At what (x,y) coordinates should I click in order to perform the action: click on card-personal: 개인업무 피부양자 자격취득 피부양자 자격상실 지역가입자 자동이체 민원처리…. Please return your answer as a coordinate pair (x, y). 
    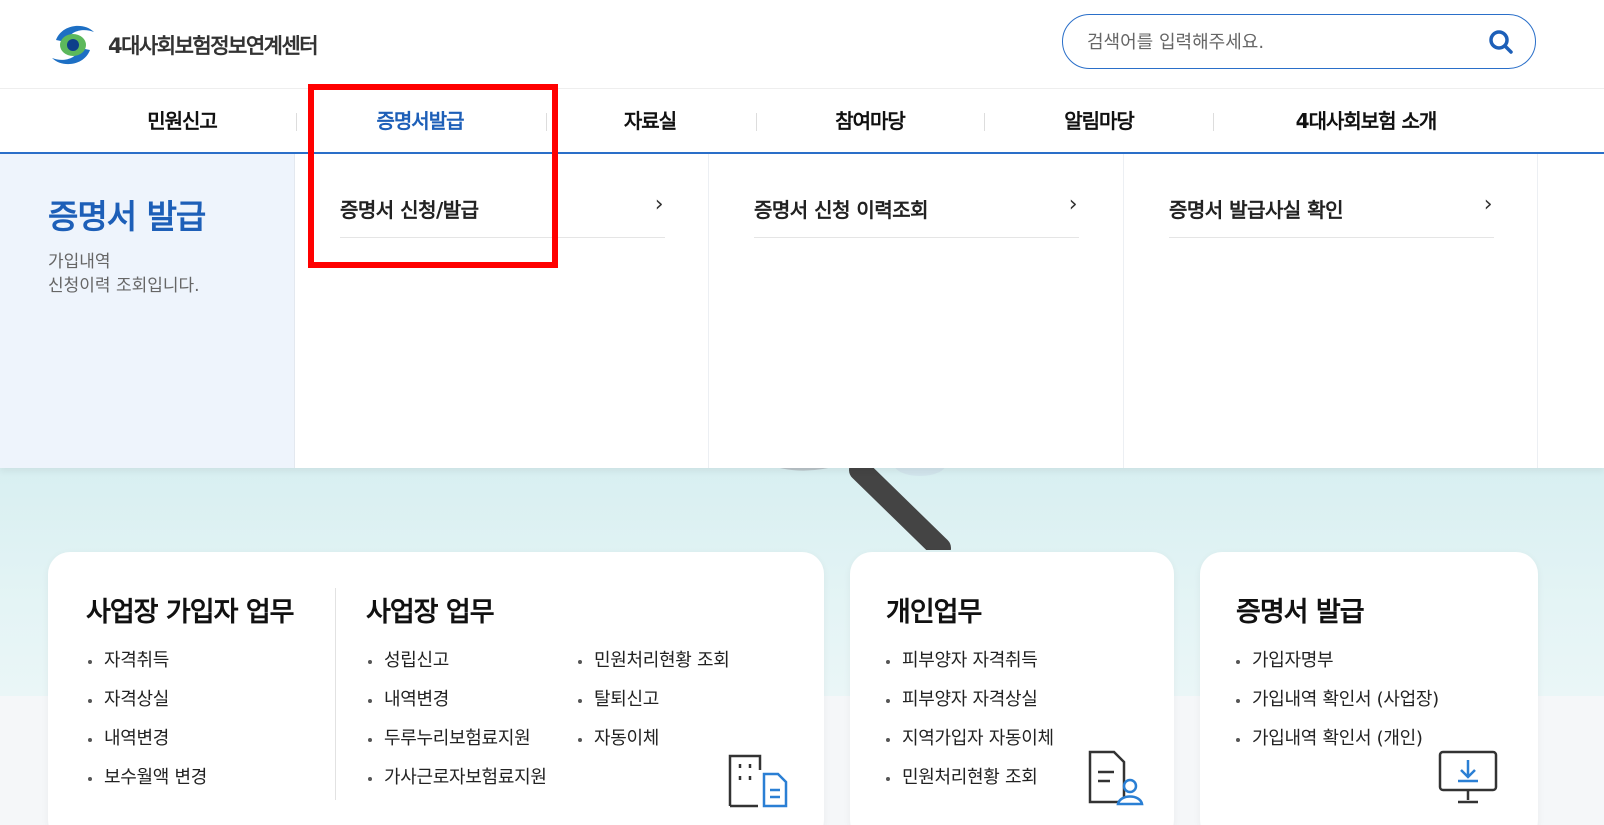
    Looking at the image, I should click on (1012, 688).